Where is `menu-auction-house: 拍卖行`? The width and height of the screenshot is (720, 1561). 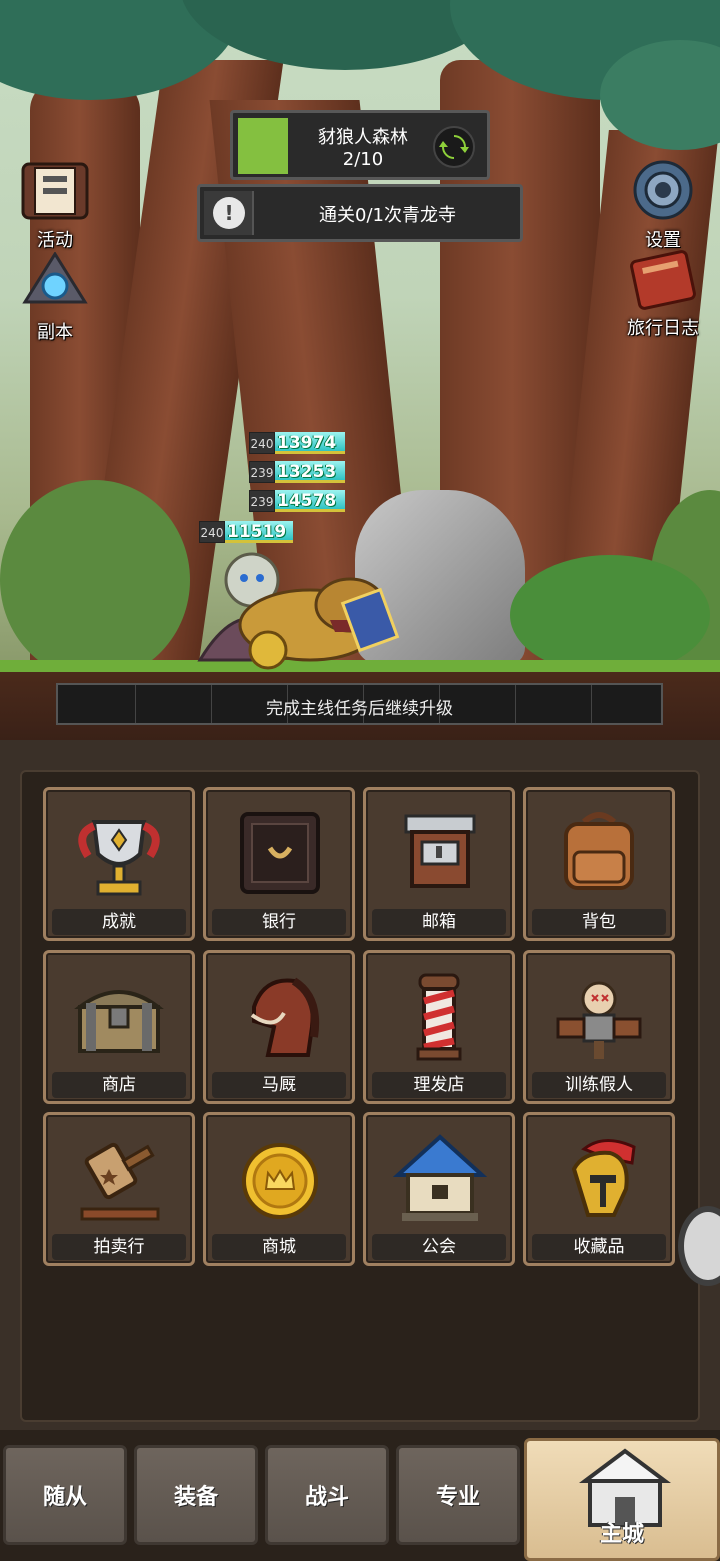
menu-auction-house: 拍卖行 is located at coordinates (119, 1189).